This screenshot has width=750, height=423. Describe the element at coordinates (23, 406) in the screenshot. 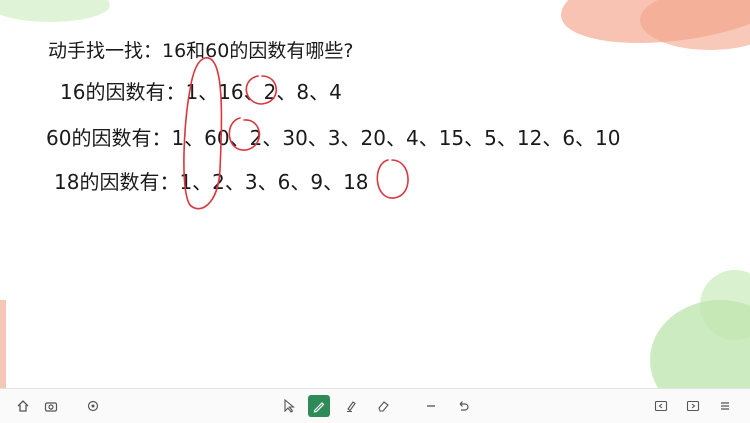

I see `home-icon` at that location.